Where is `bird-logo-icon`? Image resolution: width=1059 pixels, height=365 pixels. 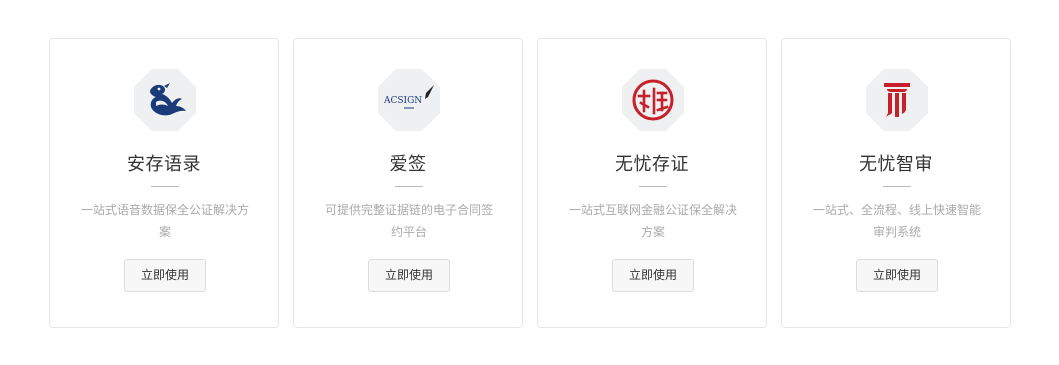 bird-logo-icon is located at coordinates (165, 100).